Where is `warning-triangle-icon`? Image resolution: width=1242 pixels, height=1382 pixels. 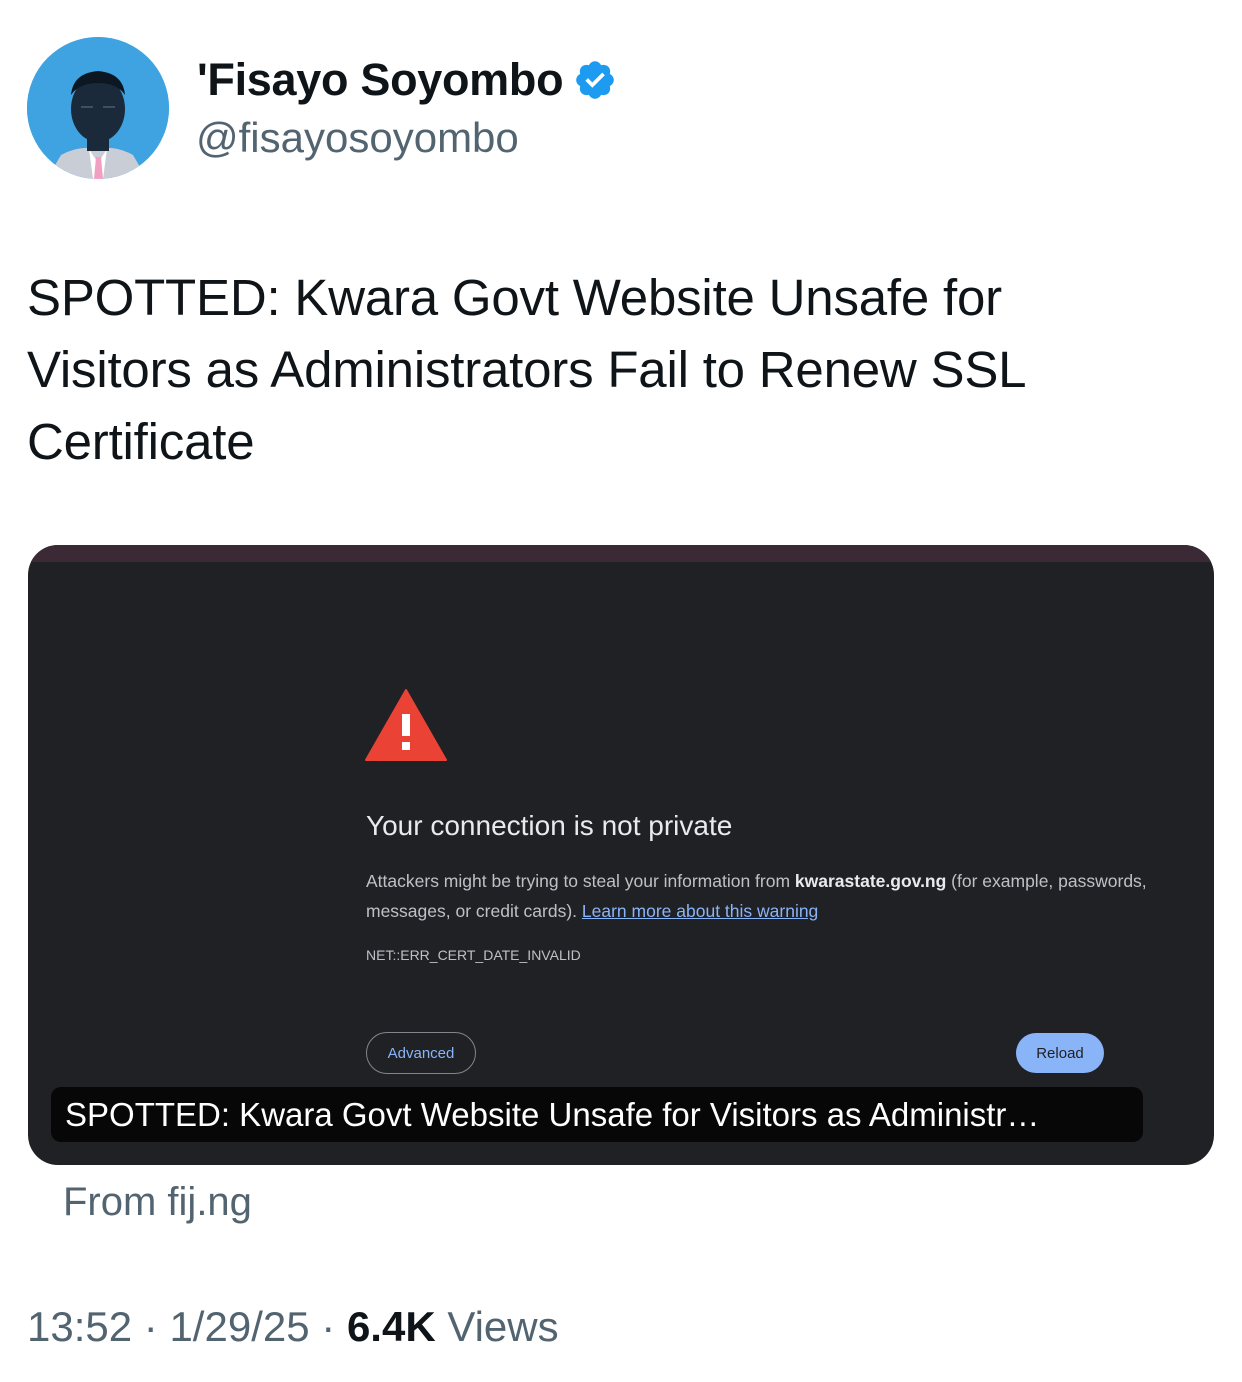 warning-triangle-icon is located at coordinates (406, 725).